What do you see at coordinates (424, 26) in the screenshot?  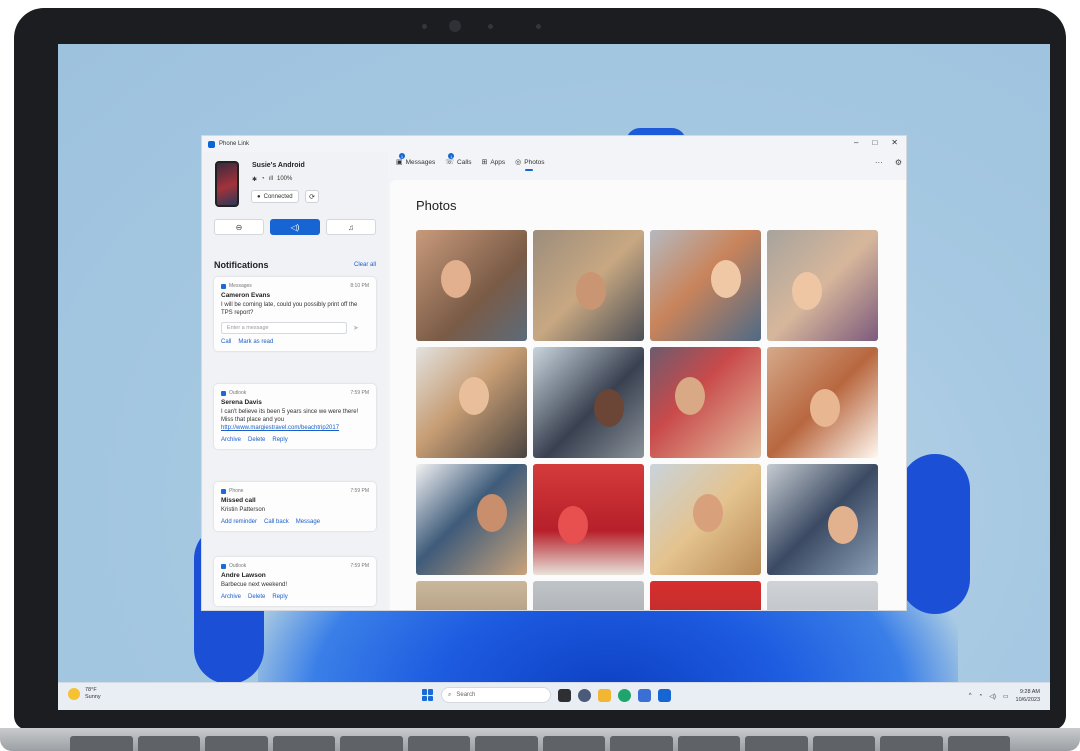 I see `sensor-dot` at bounding box center [424, 26].